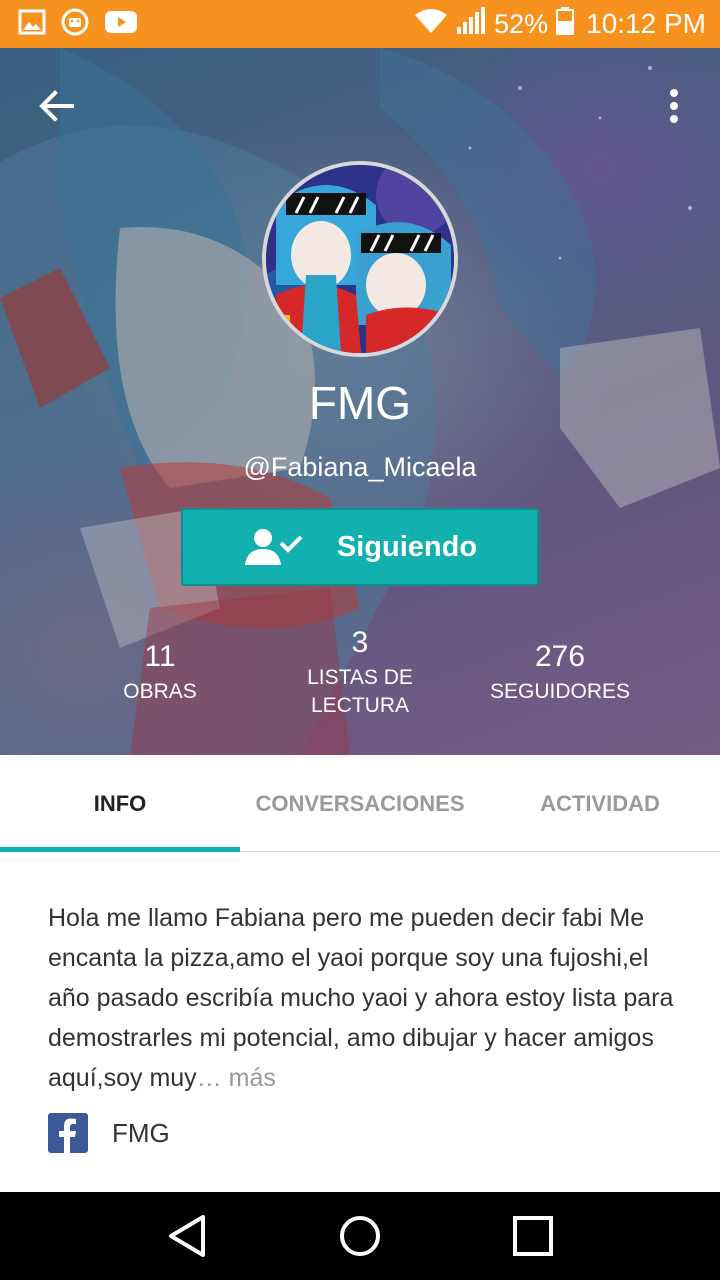  I want to click on stat-reading-lists: 3 LISTAS DE LECTURA, so click(360, 673).